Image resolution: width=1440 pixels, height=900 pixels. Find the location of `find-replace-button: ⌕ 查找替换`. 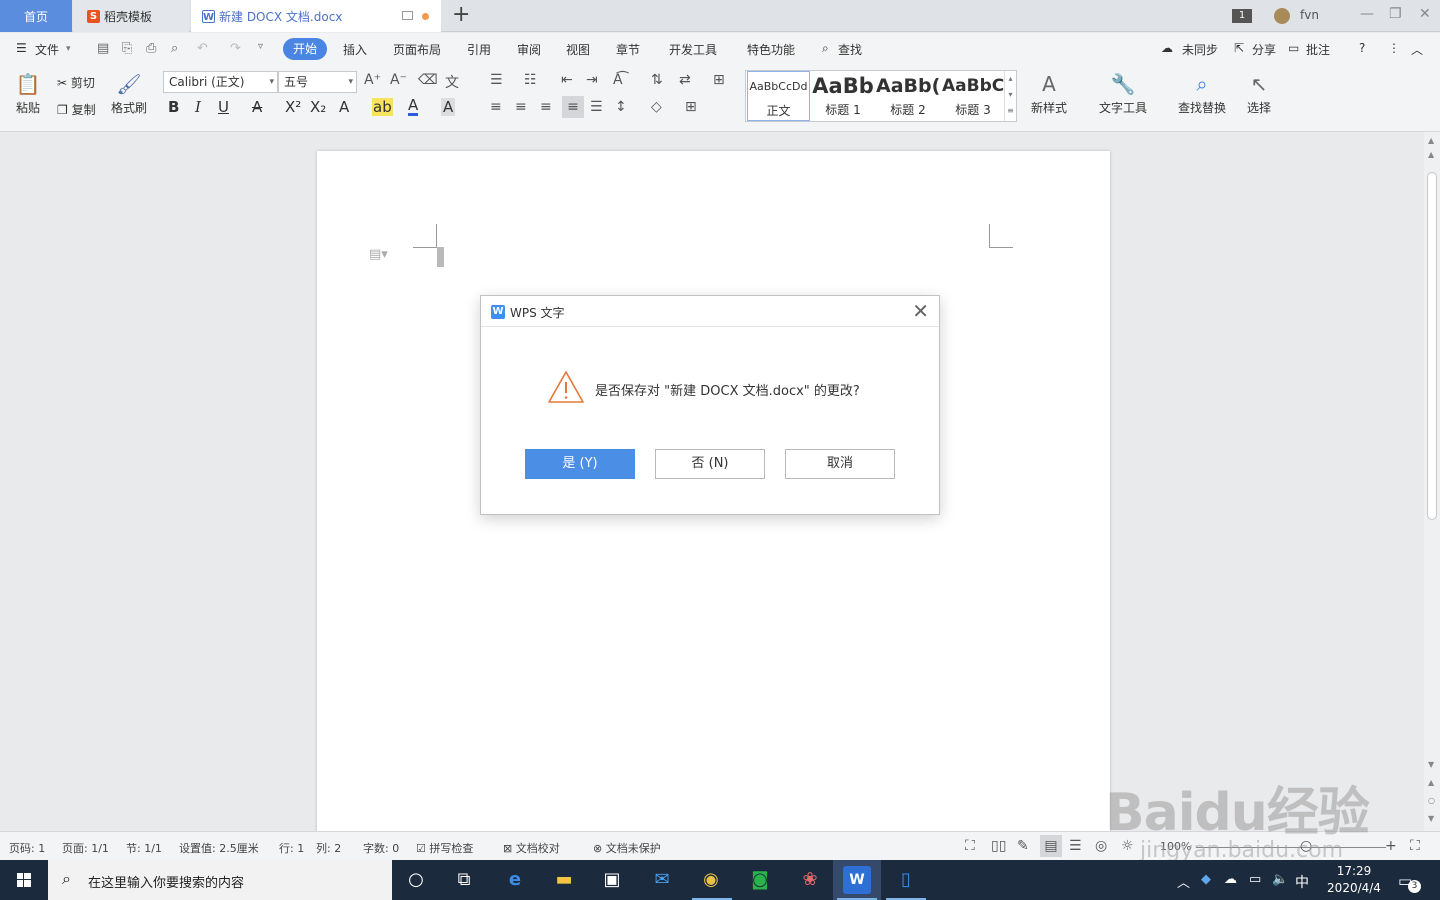

find-replace-button: ⌕ 查找替换 is located at coordinates (1202, 92).